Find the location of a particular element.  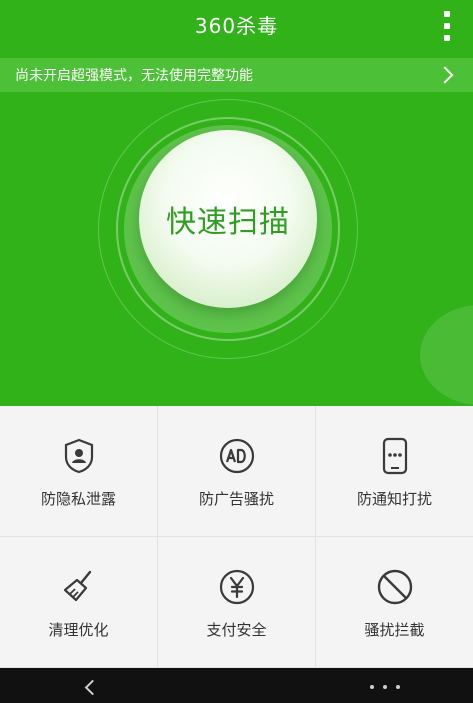

title-bar: 360杀毒 is located at coordinates (236, 26).